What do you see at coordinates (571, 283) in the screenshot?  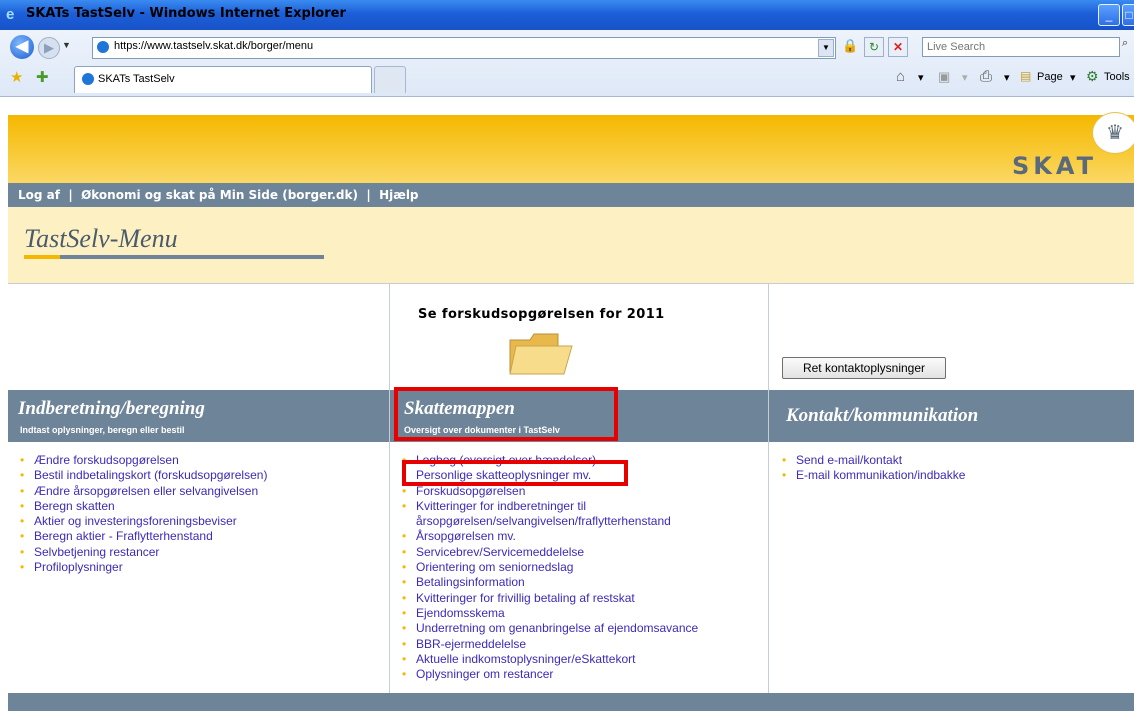 I see `divider` at bounding box center [571, 283].